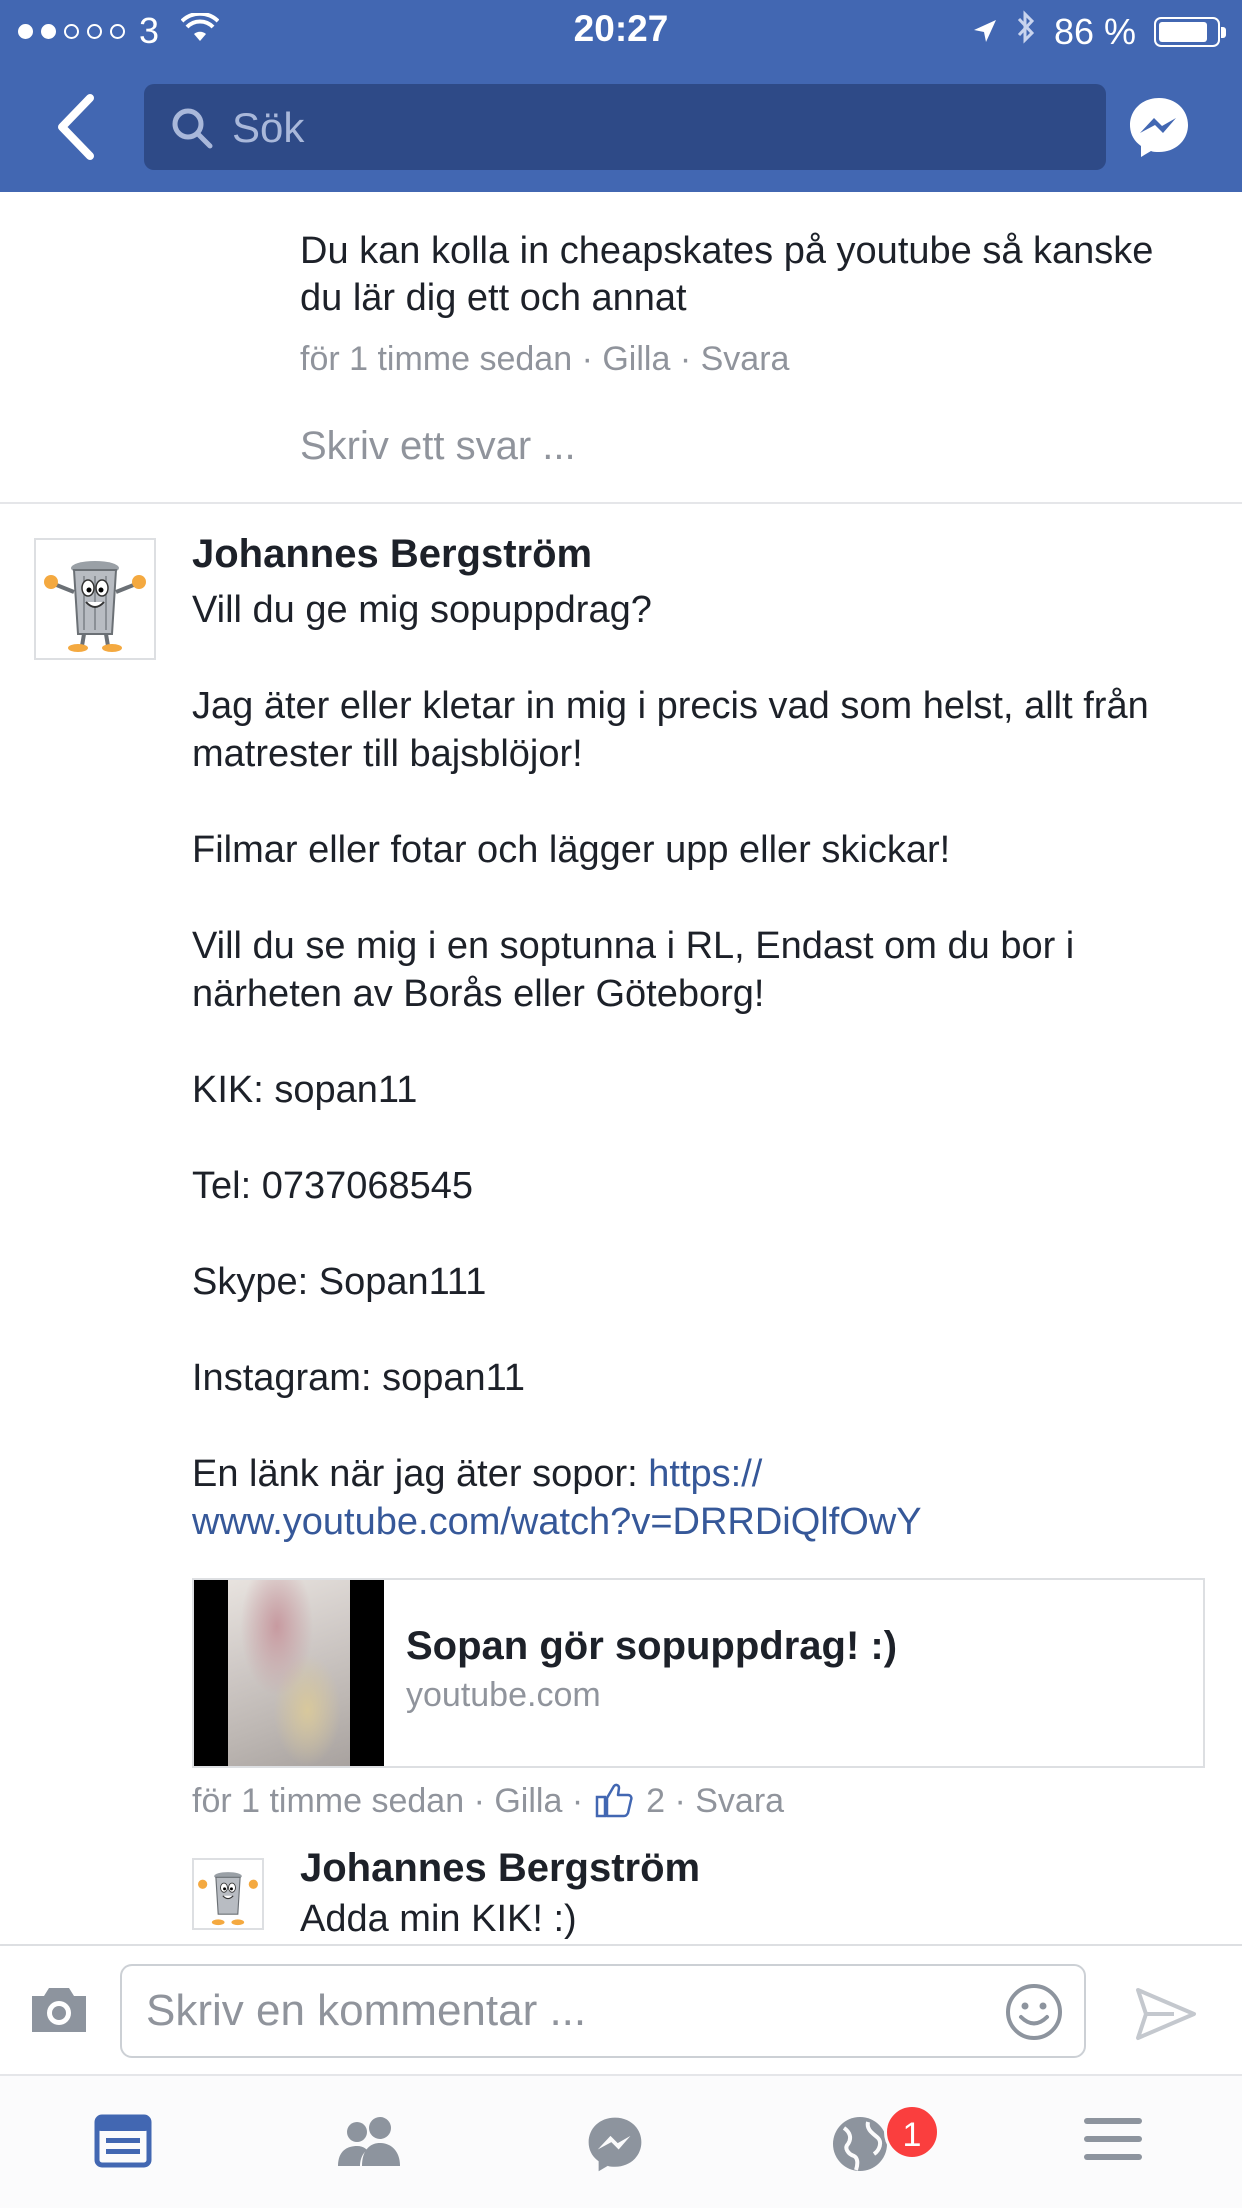 This screenshot has height=2208, width=1242. What do you see at coordinates (420, 1474) in the screenshot?
I see `link-intro: En länk när jag äter sopor:` at bounding box center [420, 1474].